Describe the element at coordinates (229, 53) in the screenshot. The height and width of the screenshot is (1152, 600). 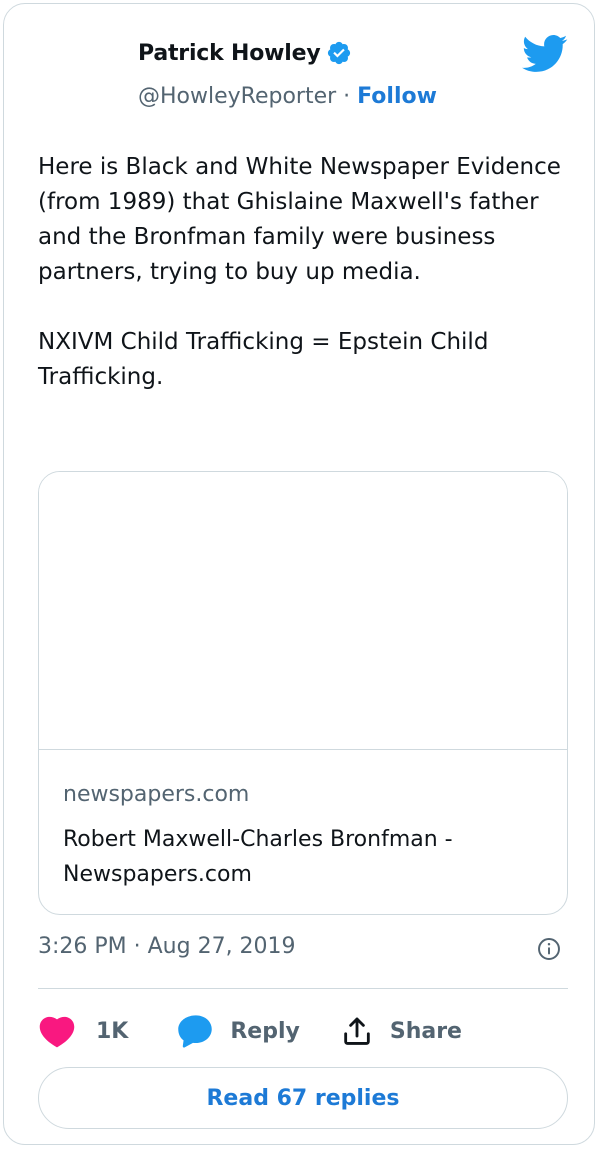
I see `author-name: Patrick Howley` at that location.